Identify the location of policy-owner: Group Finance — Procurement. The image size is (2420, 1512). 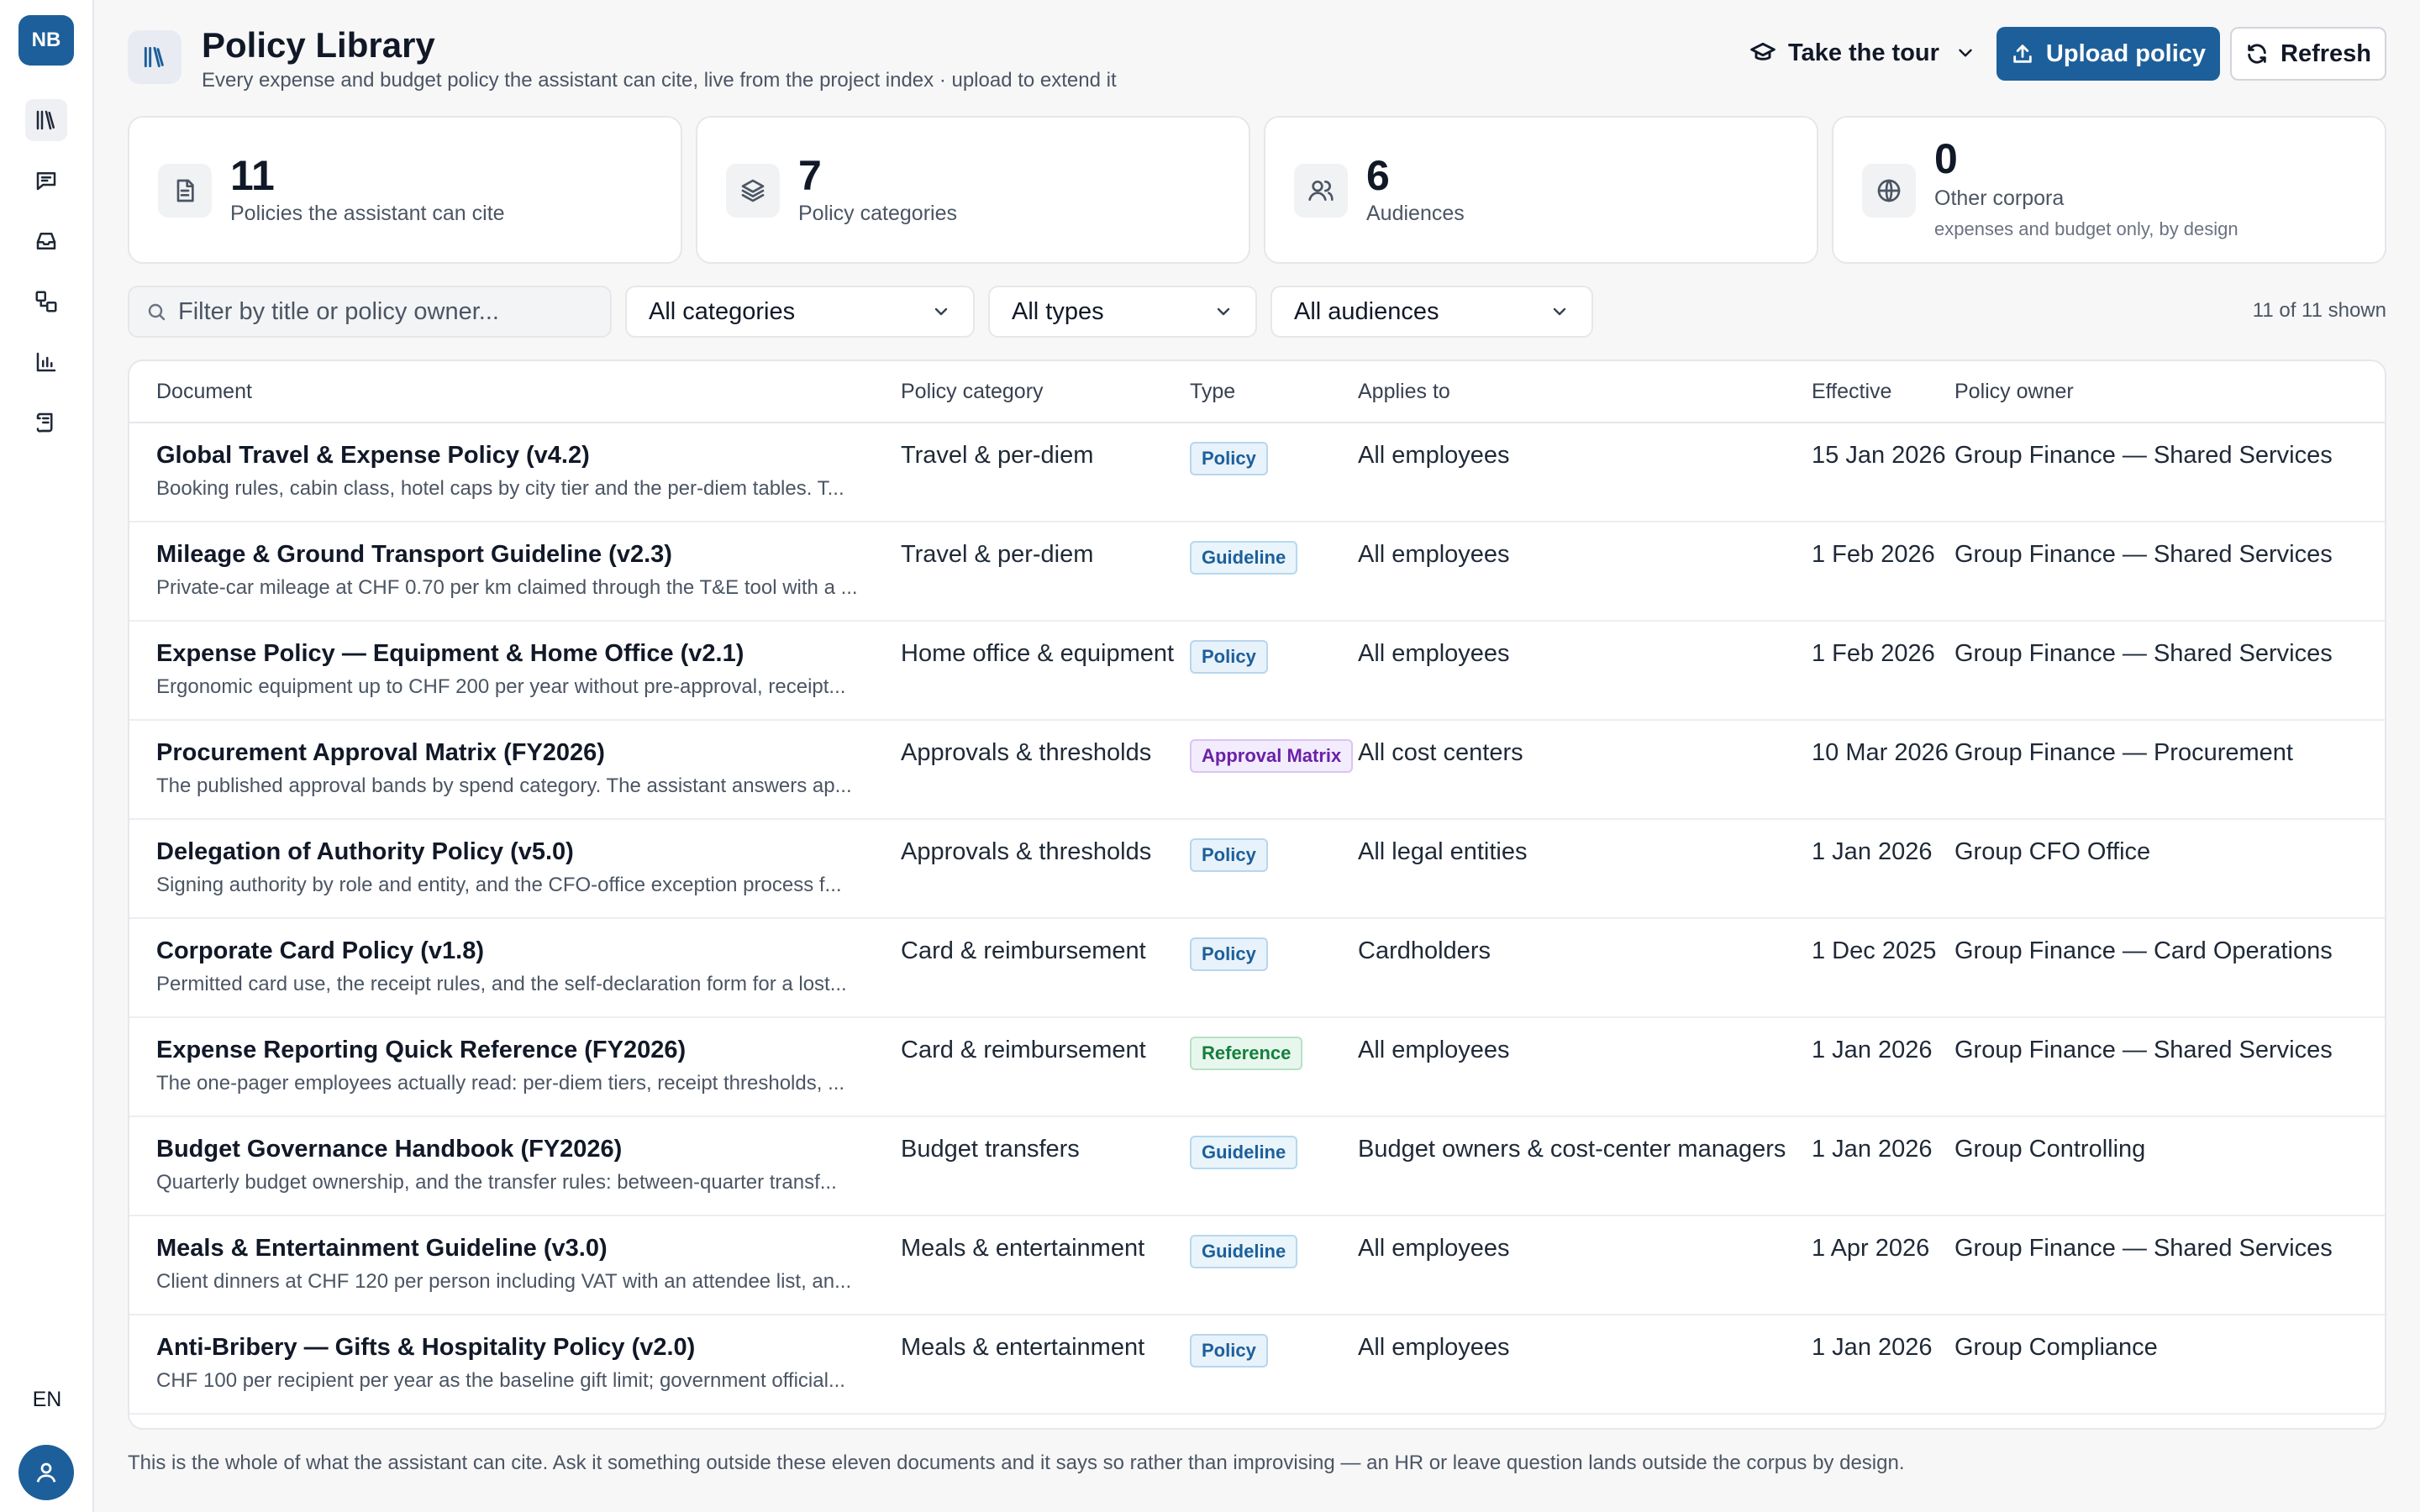
(2123, 752).